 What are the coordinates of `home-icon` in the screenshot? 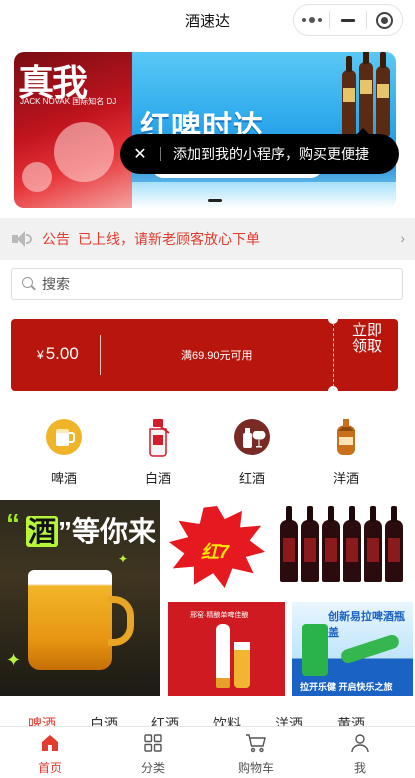 It's located at (50, 743).